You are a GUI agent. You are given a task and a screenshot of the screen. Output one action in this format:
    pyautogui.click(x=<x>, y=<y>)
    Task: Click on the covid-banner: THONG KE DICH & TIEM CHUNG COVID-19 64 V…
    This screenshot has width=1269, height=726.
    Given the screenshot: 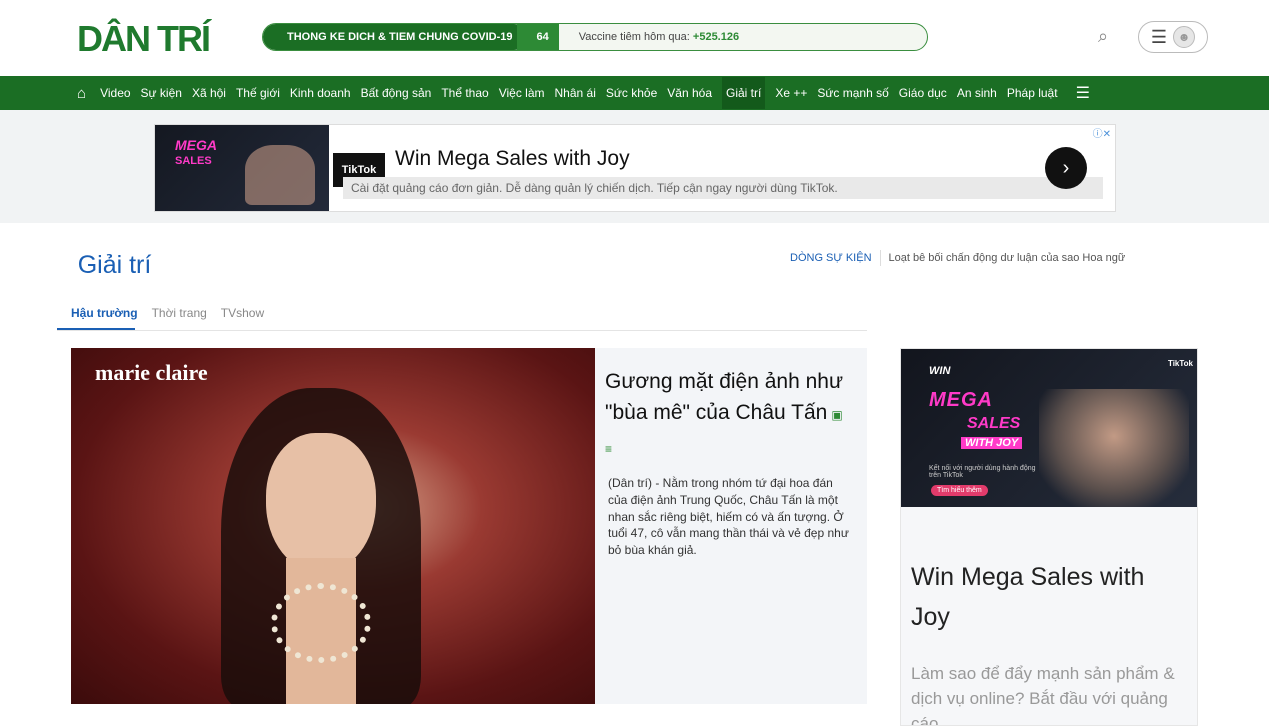 What is the action you would take?
    pyautogui.click(x=595, y=37)
    